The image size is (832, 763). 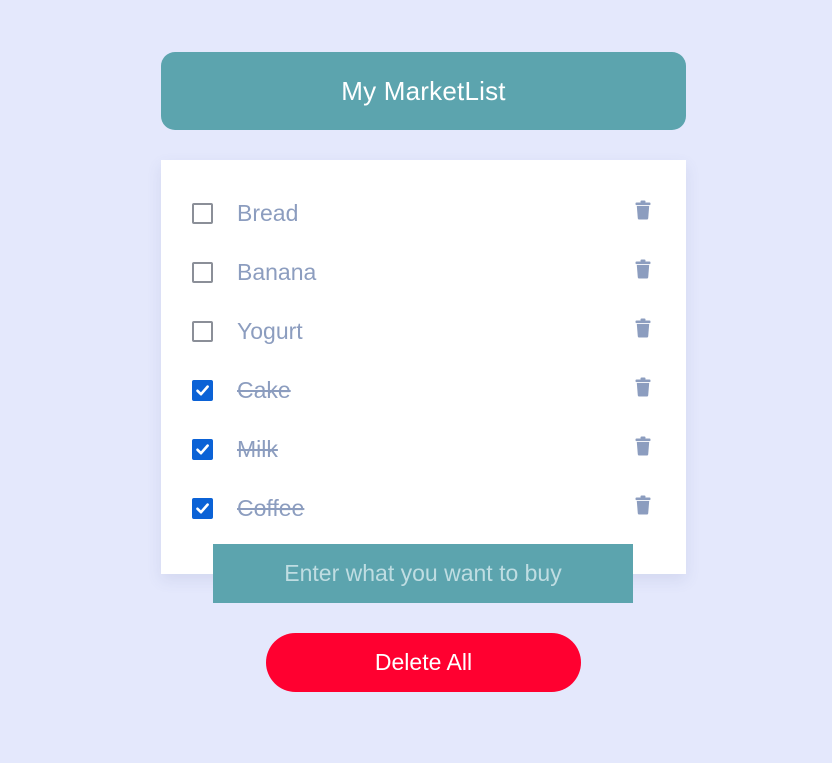 What do you see at coordinates (423, 449) in the screenshot?
I see `list-item: Milk` at bounding box center [423, 449].